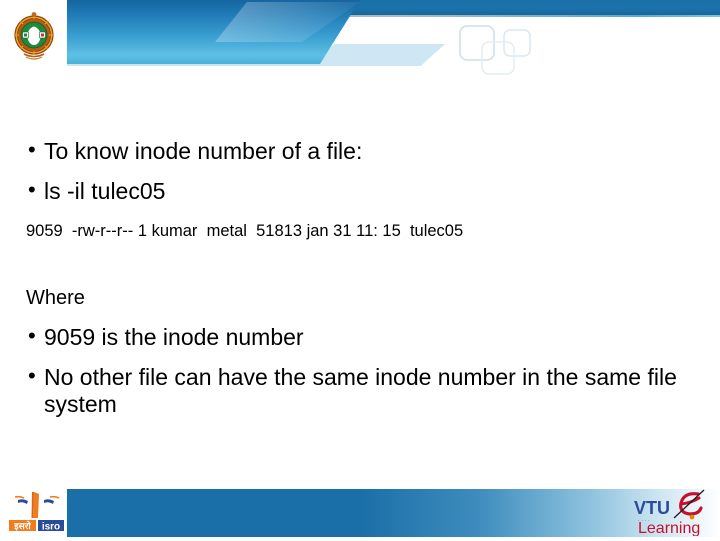 Image resolution: width=720 pixels, height=541 pixels. What do you see at coordinates (393, 513) in the screenshot?
I see `footer-blue-bar` at bounding box center [393, 513].